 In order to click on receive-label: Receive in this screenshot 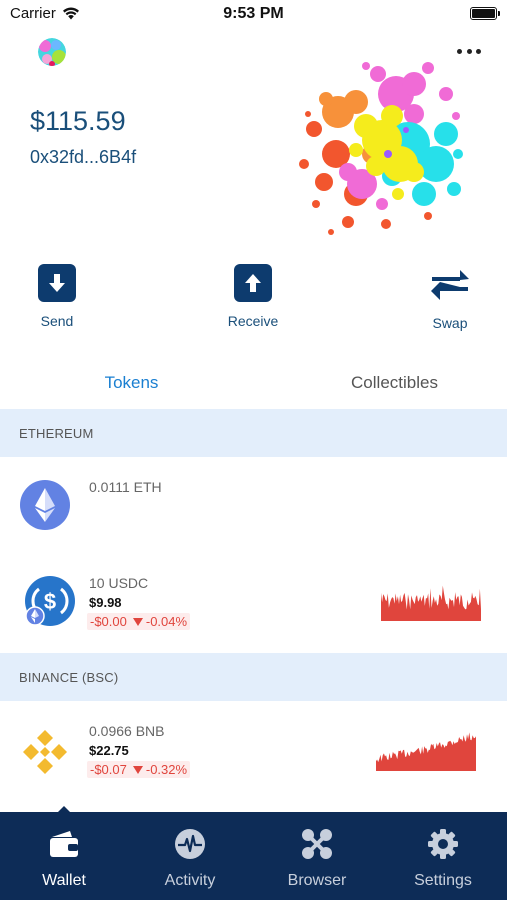, I will do `click(253, 321)`.